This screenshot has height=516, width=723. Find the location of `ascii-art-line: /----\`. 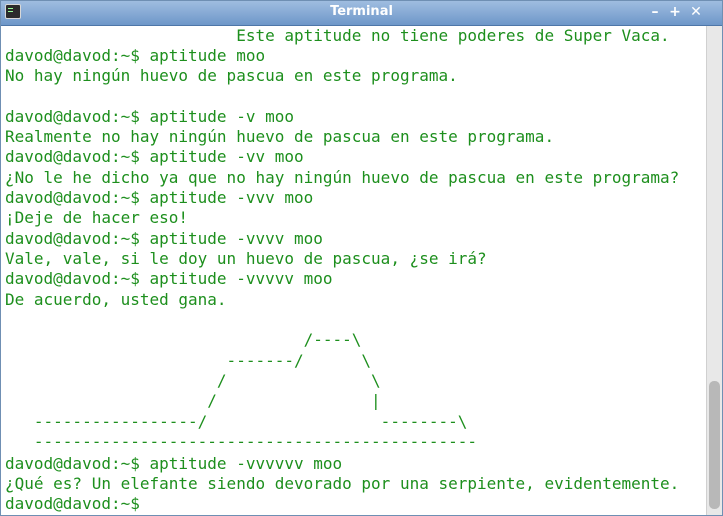

ascii-art-line: /----\ is located at coordinates (183, 339).